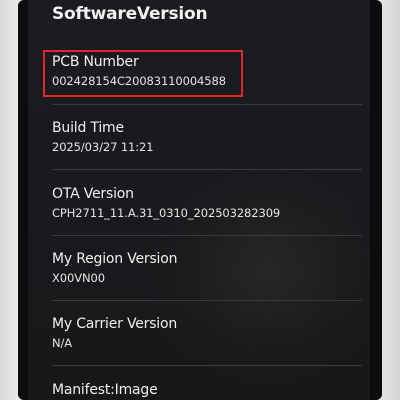 The image size is (400, 400). Describe the element at coordinates (130, 14) in the screenshot. I see `page-title: SoftwareVersion` at that location.